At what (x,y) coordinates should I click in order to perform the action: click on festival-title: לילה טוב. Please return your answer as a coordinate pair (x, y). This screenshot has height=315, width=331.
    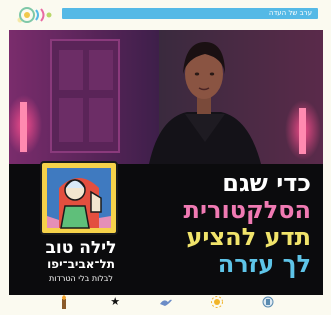
    Looking at the image, I should click on (81, 248).